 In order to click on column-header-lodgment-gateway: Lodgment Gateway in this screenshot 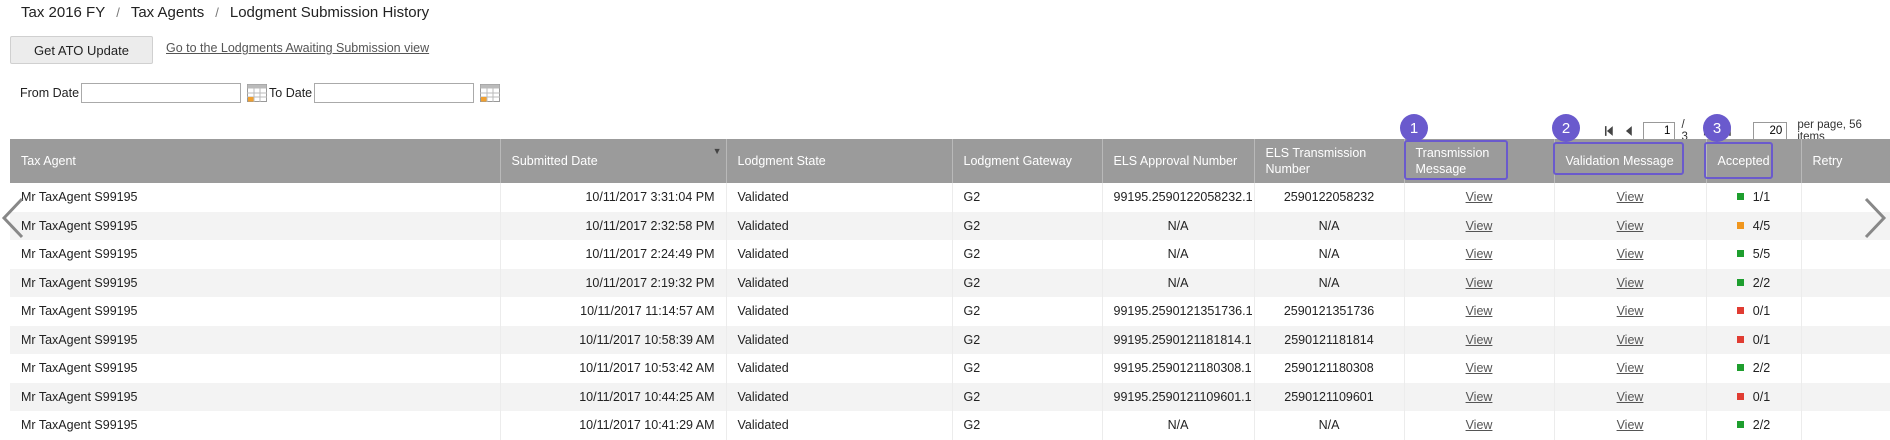, I will do `click(1027, 161)`.